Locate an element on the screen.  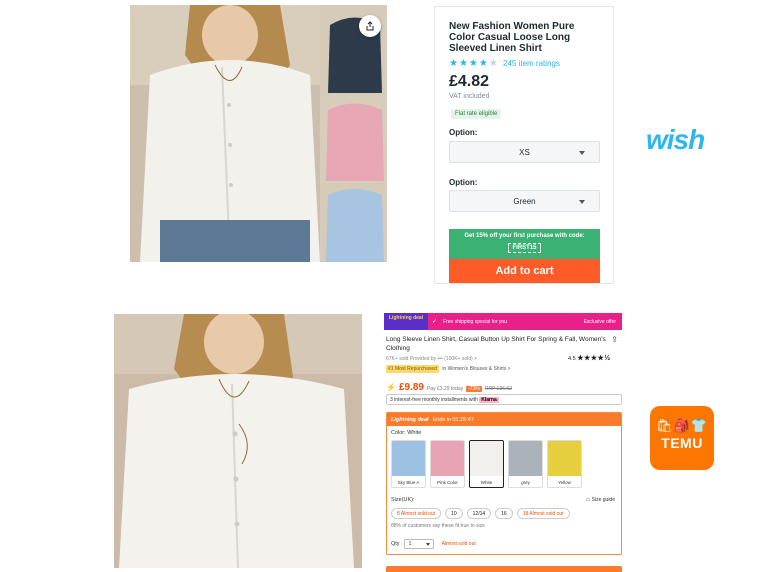
rating-stars-empty: ★ is located at coordinates (493, 63).